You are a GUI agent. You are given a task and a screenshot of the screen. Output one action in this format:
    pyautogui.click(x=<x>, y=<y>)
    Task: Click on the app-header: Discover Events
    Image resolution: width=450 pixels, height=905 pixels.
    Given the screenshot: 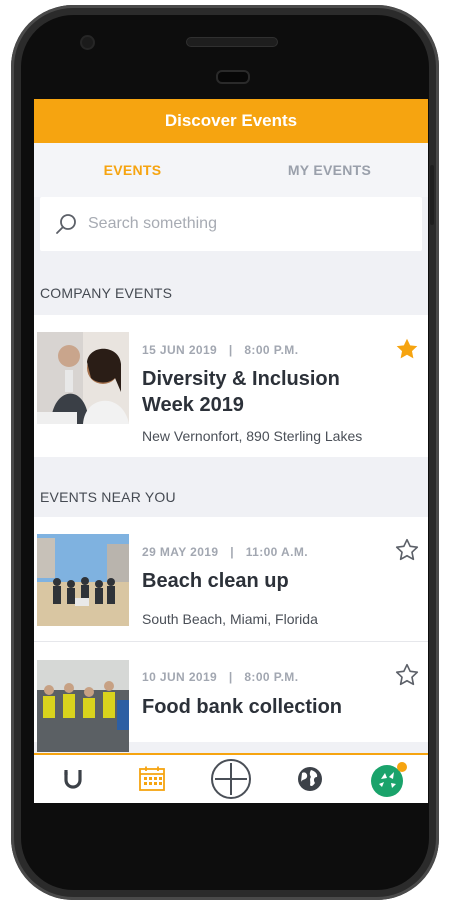 What is the action you would take?
    pyautogui.click(x=231, y=121)
    